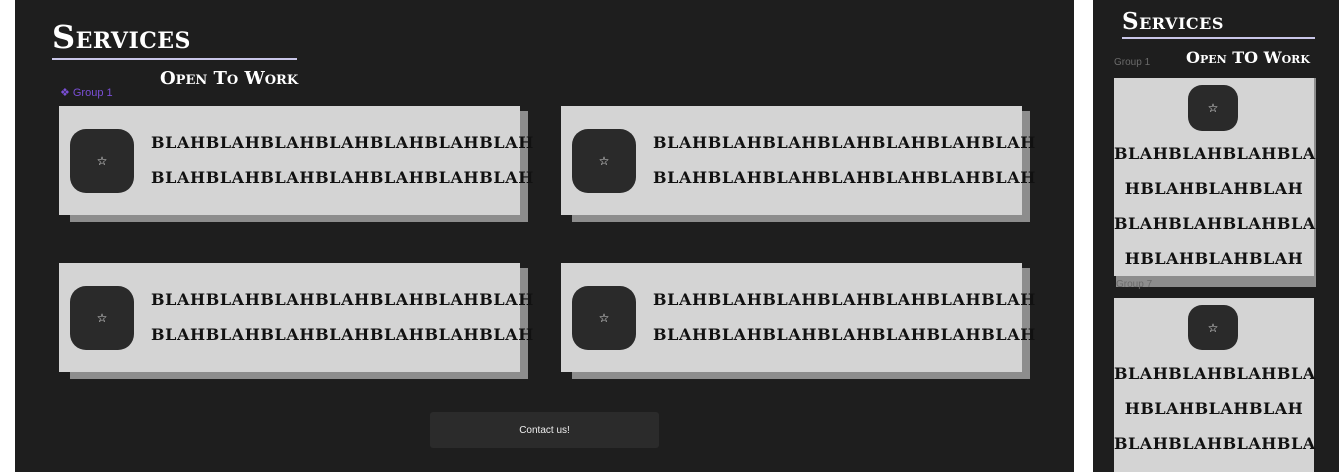 Image resolution: width=1339 pixels, height=472 pixels. Describe the element at coordinates (86, 93) in the screenshot. I see `group-label: ❖ Group 1` at that location.